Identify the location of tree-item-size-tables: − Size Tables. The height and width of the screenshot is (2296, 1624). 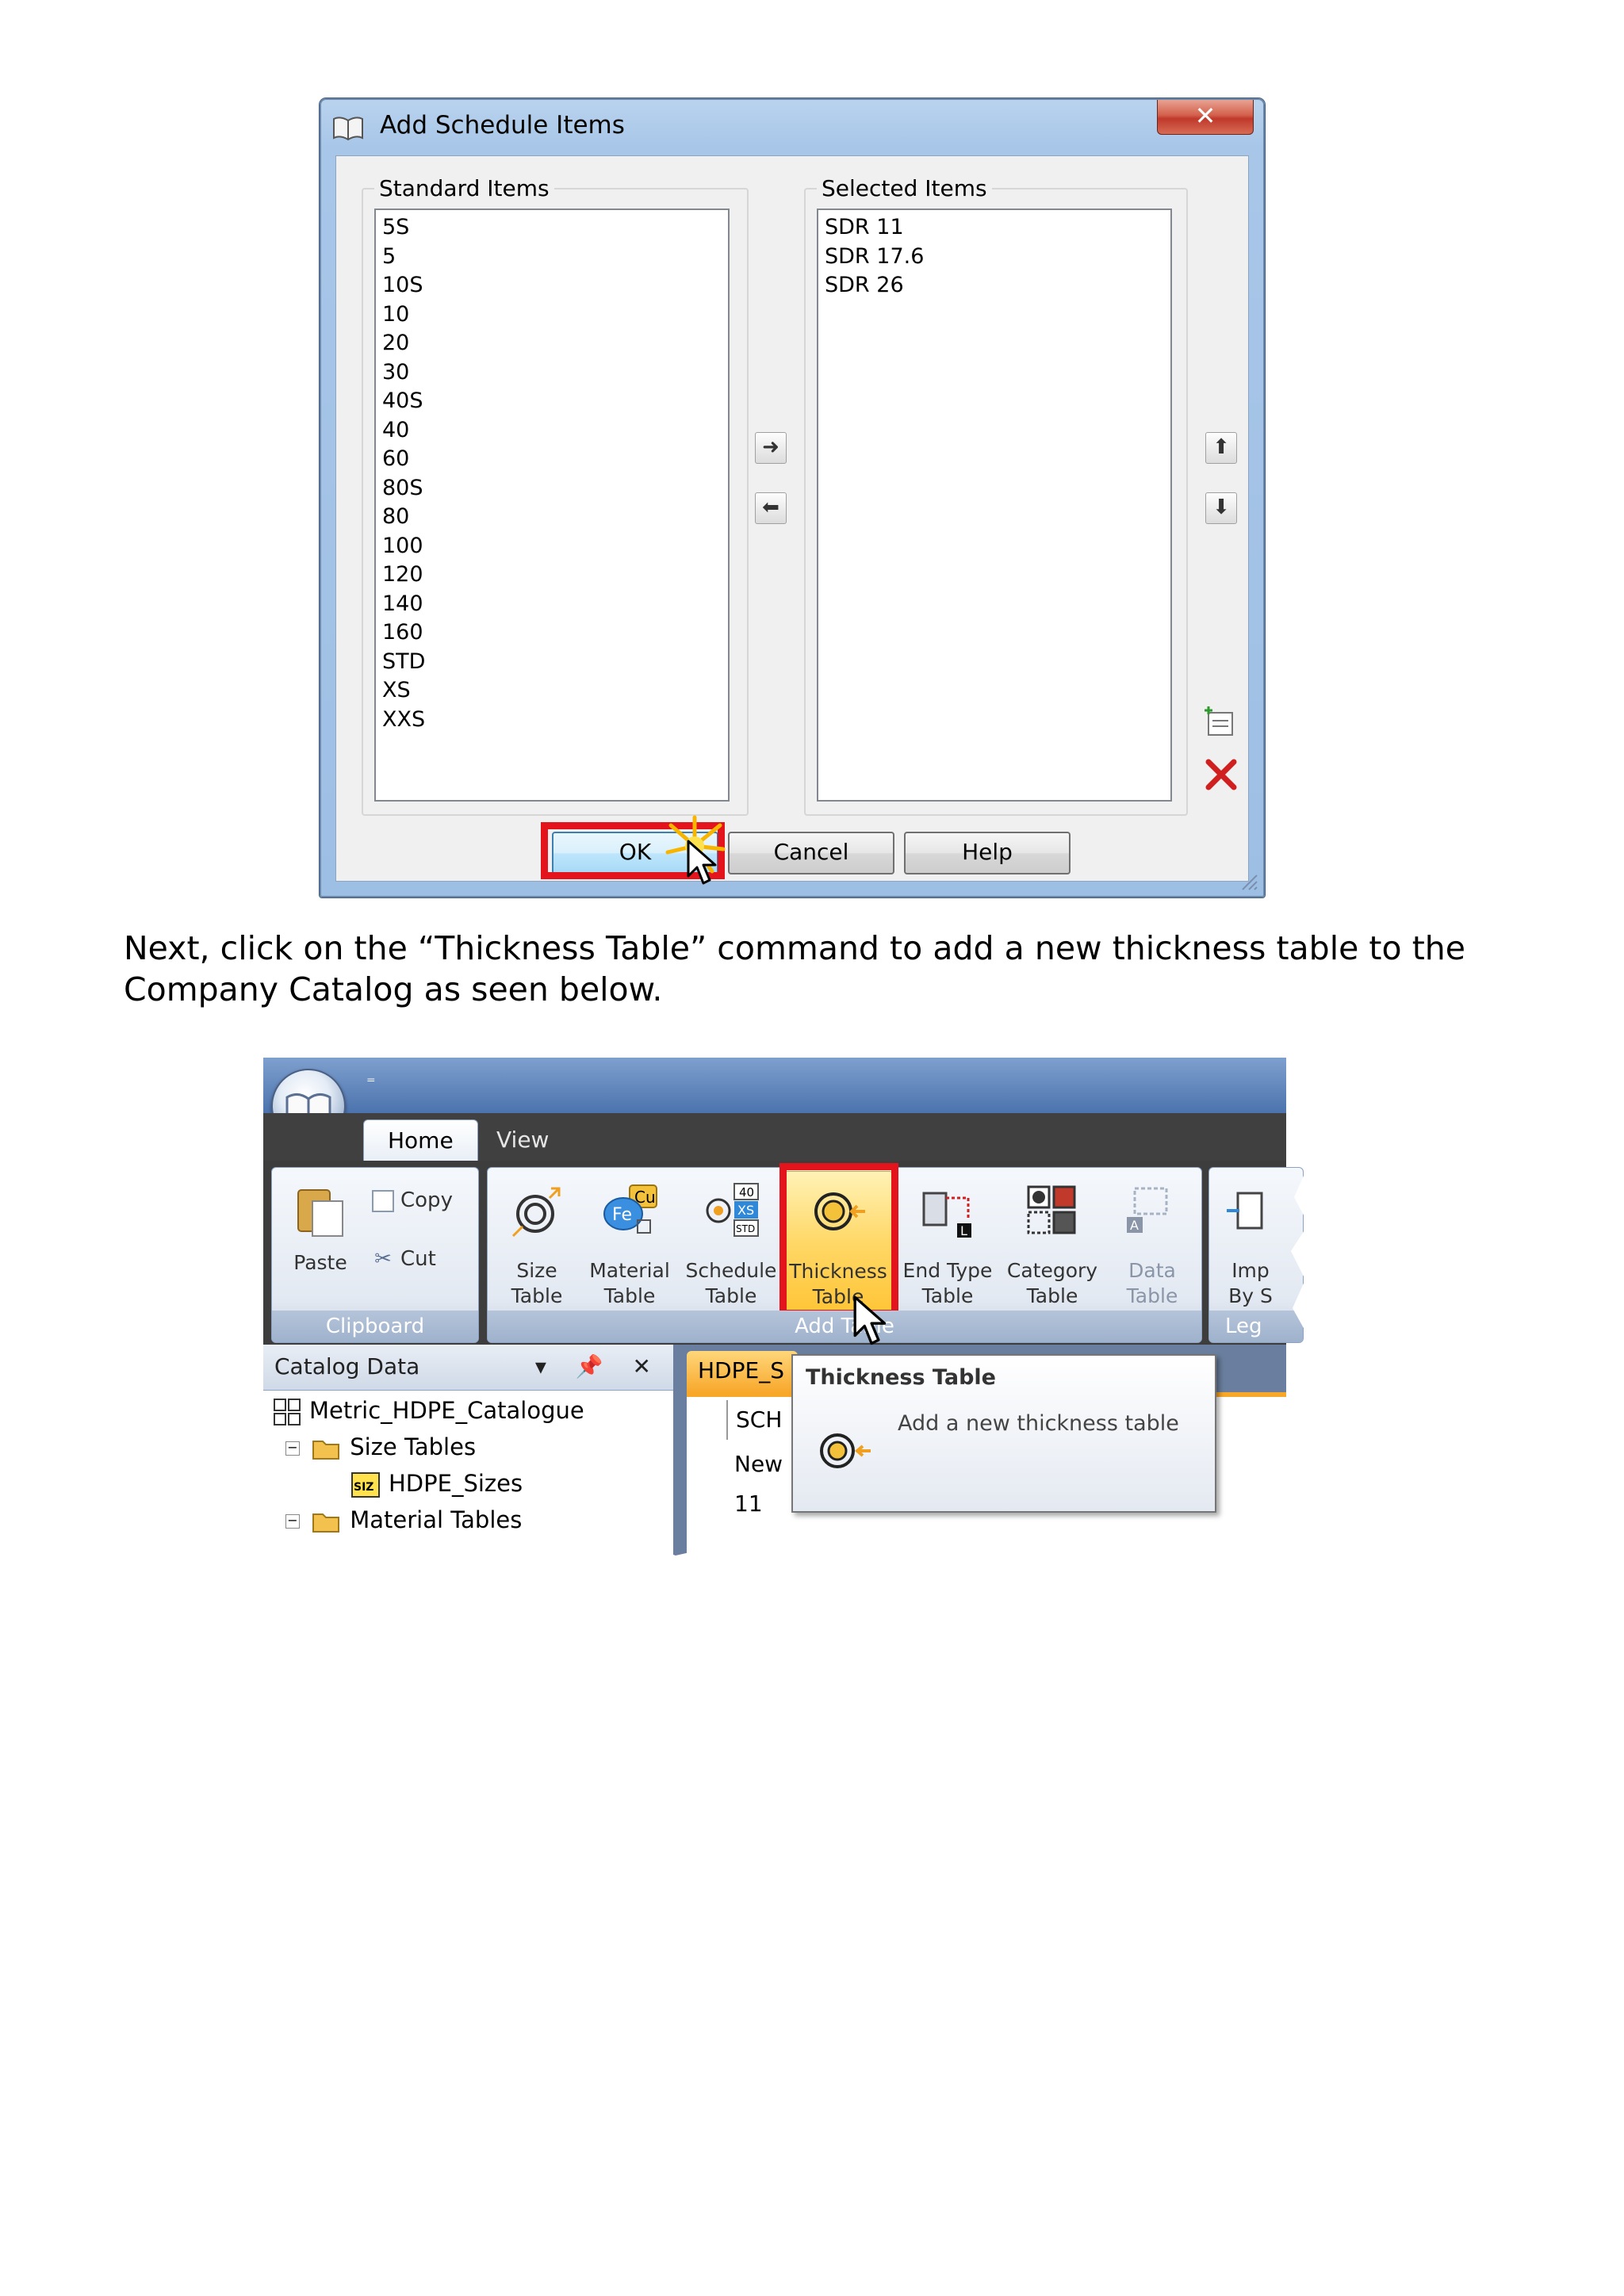
(380, 1447).